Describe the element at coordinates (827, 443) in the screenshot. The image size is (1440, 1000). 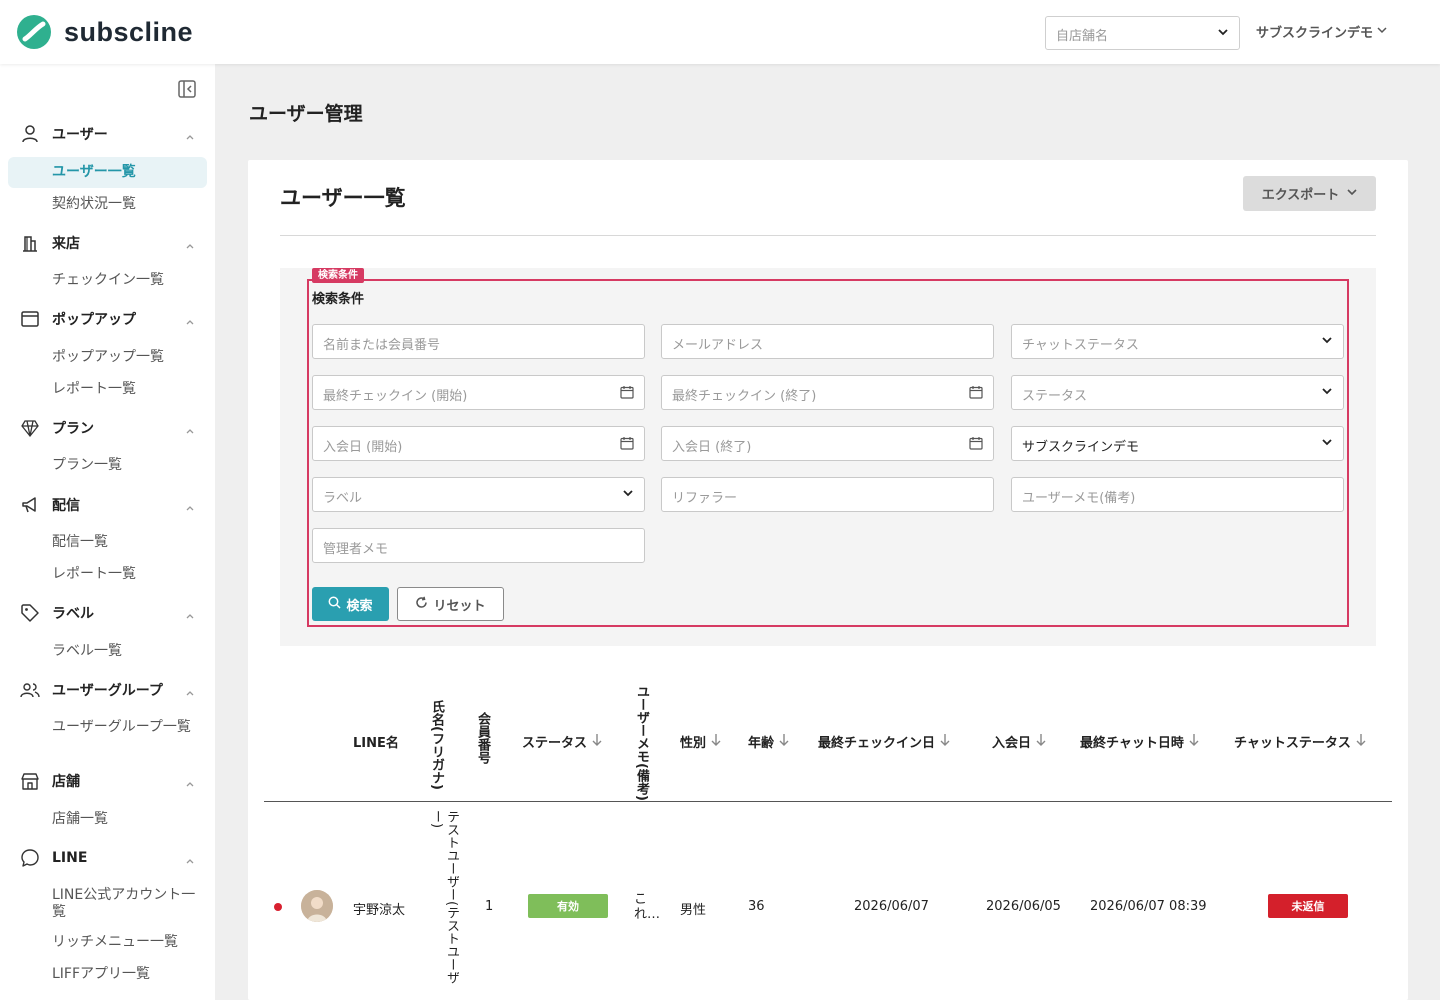
I see `join-end-date: 入会日 (終了)` at that location.